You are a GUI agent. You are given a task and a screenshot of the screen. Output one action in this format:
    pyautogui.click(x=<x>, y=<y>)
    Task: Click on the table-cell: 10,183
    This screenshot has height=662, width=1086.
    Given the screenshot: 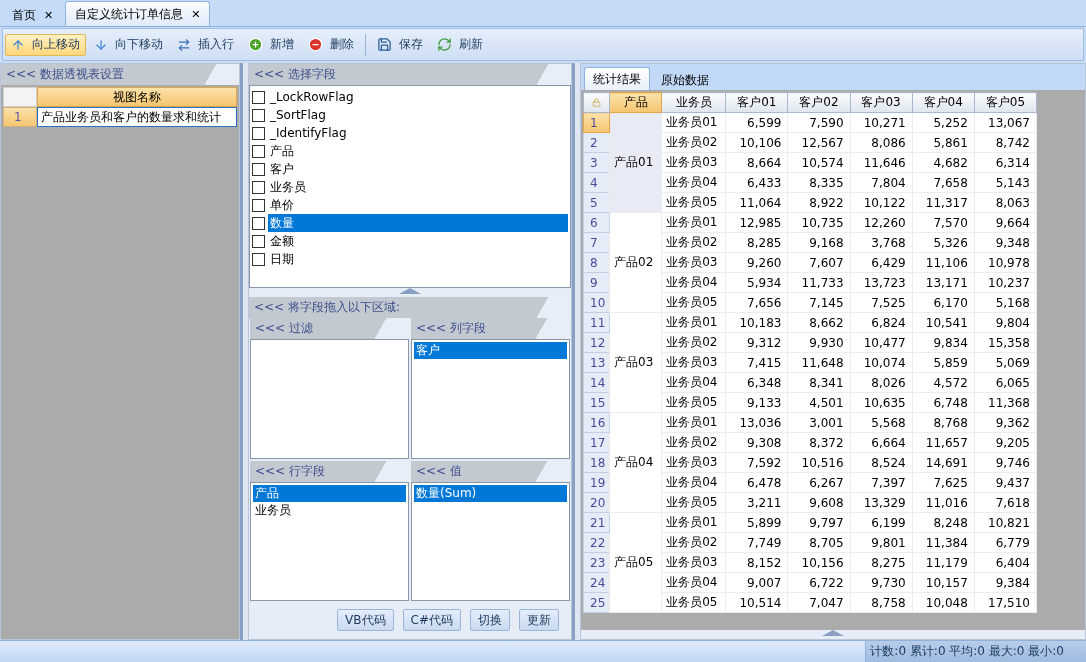 What is the action you would take?
    pyautogui.click(x=756, y=322)
    